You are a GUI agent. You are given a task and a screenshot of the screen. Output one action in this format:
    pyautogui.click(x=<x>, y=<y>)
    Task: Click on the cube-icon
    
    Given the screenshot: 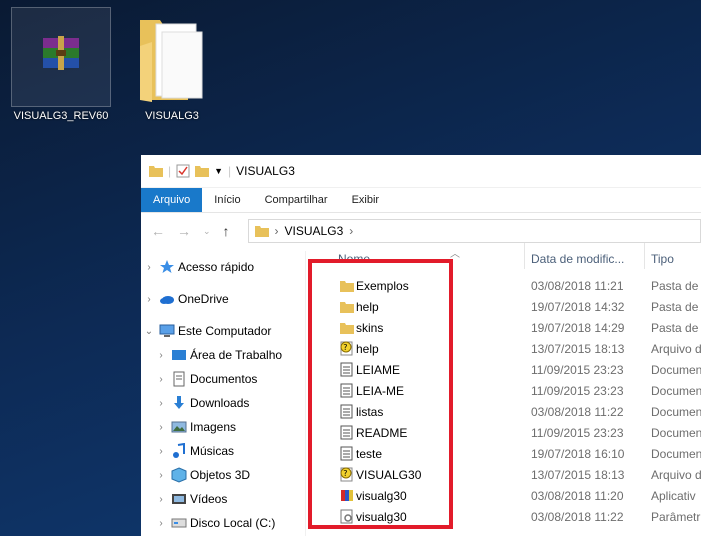 What is the action you would take?
    pyautogui.click(x=179, y=475)
    